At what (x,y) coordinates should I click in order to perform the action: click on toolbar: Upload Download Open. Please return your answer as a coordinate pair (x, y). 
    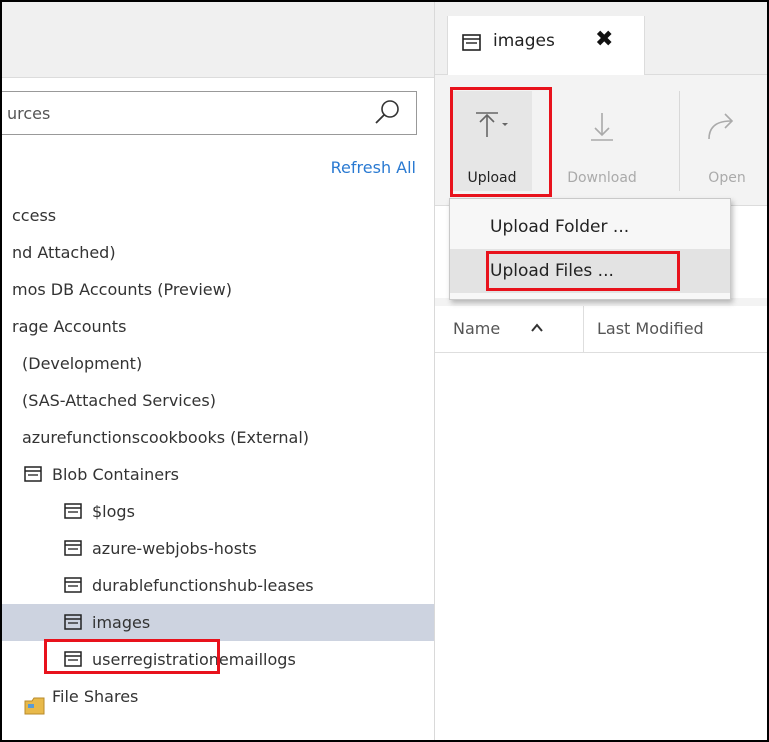
    Looking at the image, I should click on (601, 140).